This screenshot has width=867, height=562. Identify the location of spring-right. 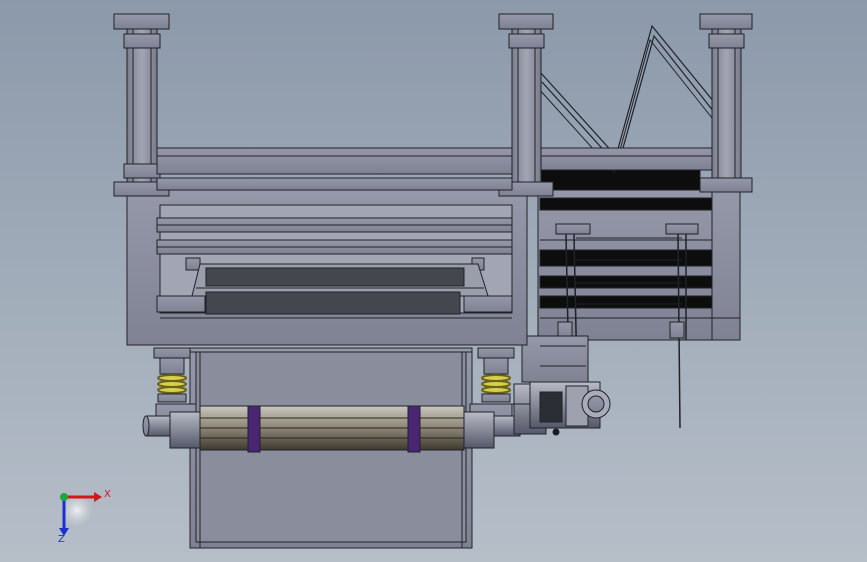
(496, 375).